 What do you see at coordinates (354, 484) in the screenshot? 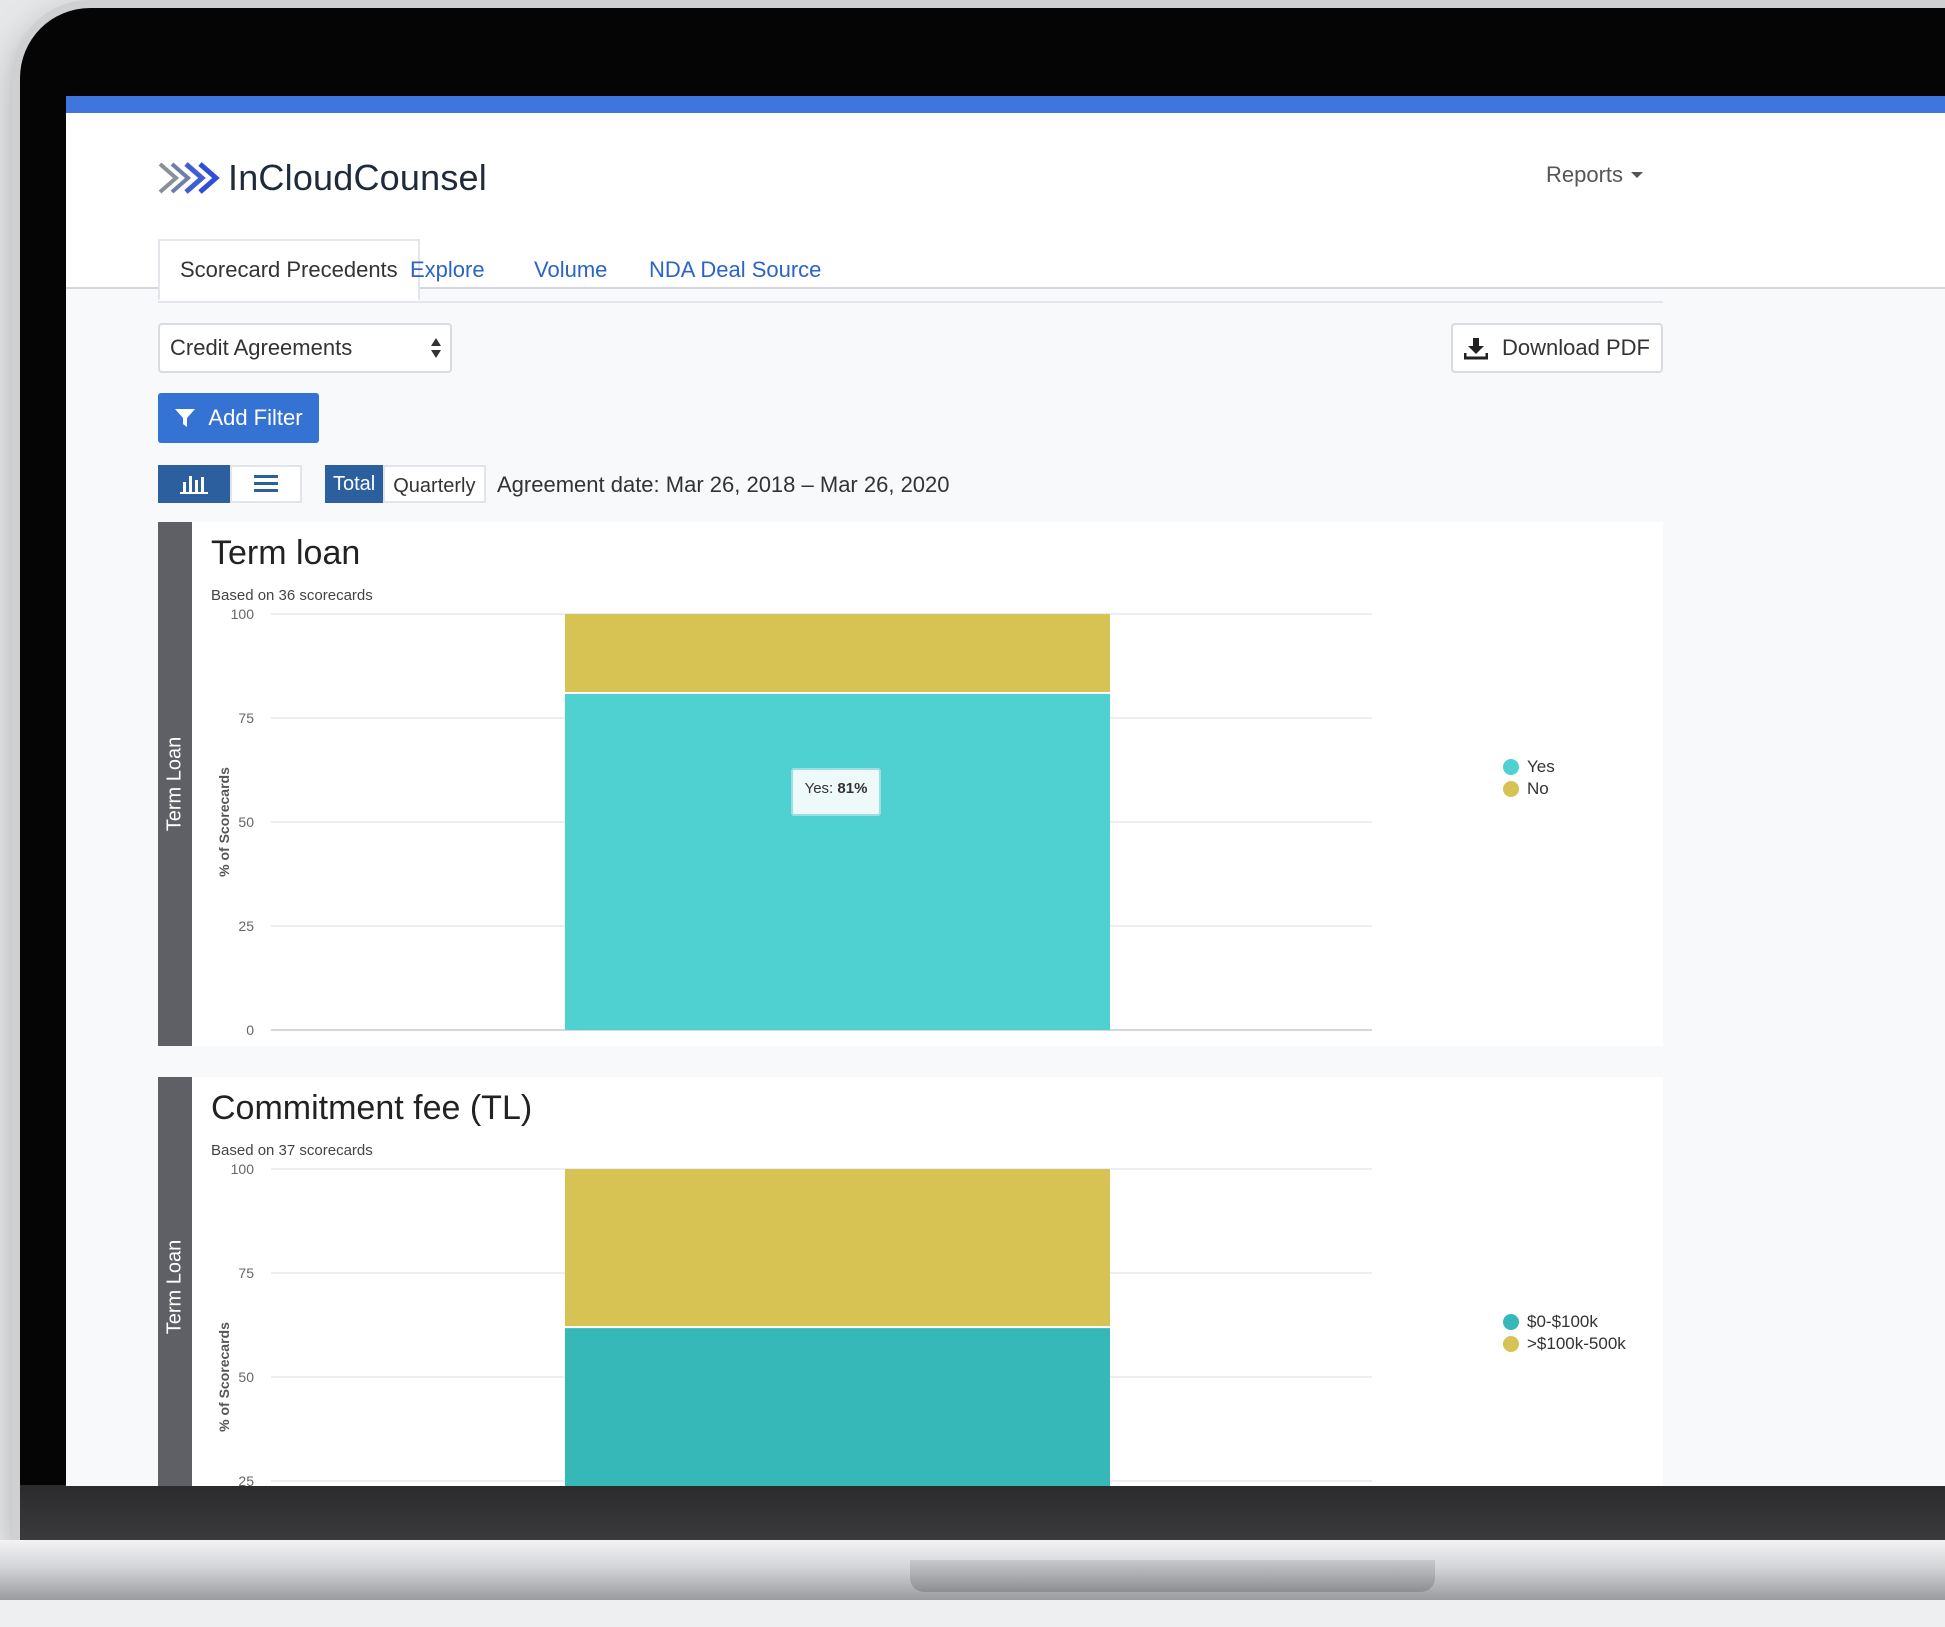
I see `period-total-button: Total` at bounding box center [354, 484].